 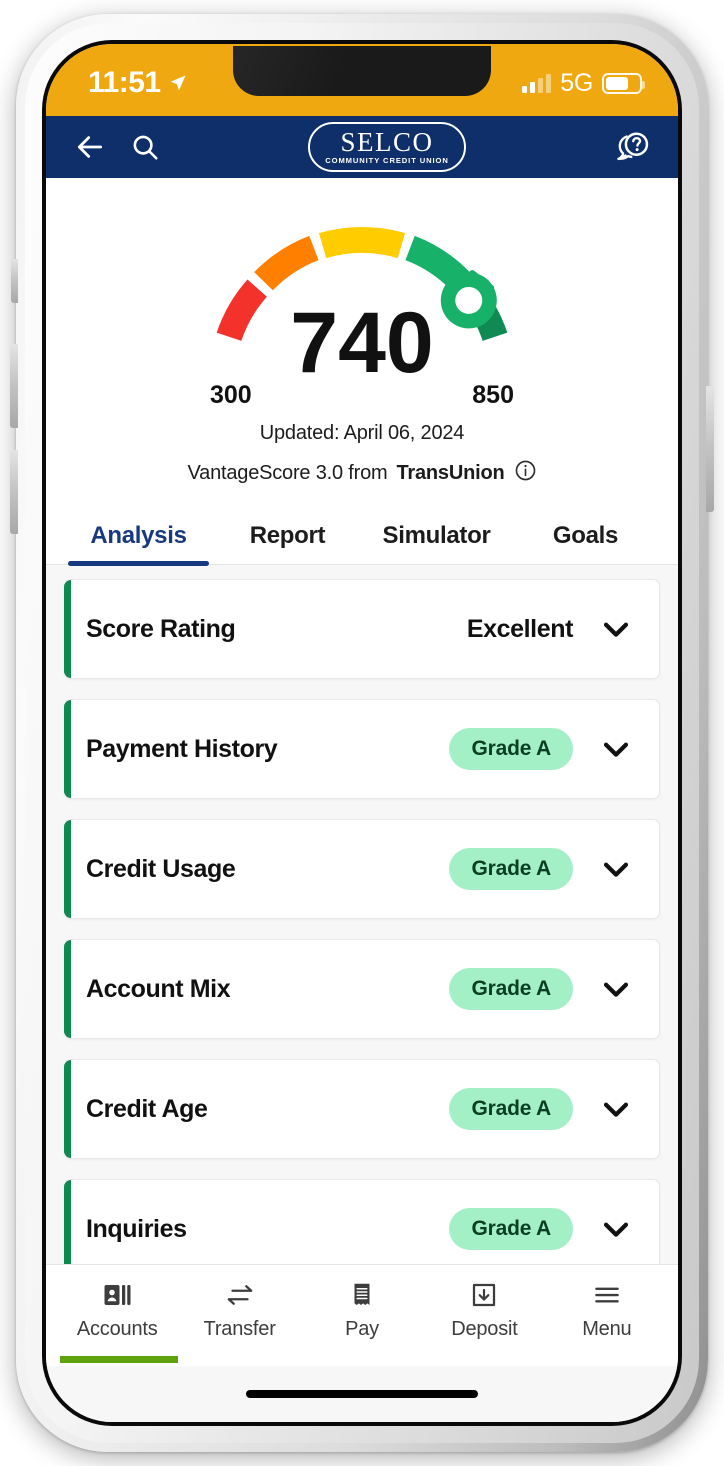 What do you see at coordinates (161, 868) in the screenshot?
I see `card-title: Credit Usage` at bounding box center [161, 868].